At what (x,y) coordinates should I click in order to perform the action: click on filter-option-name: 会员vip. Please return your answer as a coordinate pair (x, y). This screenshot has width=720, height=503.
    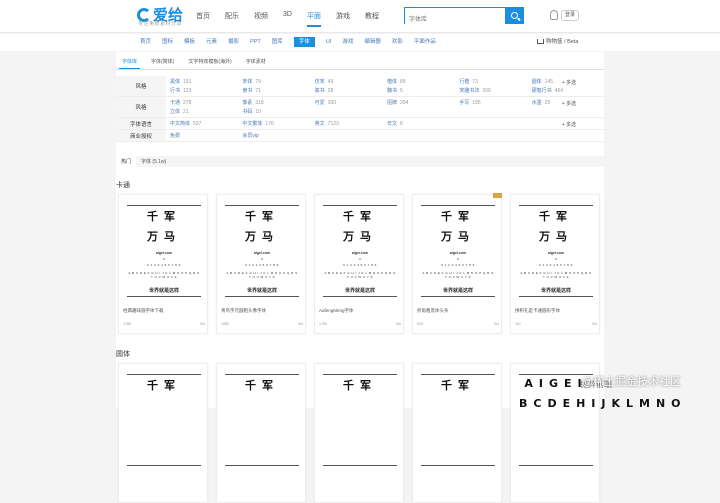
    Looking at the image, I should click on (250, 136).